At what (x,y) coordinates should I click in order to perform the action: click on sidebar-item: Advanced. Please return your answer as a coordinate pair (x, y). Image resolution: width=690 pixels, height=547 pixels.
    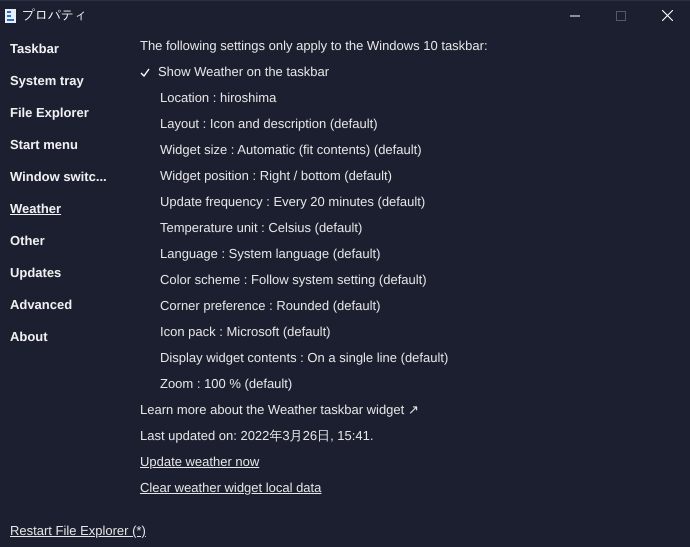
    Looking at the image, I should click on (41, 305).